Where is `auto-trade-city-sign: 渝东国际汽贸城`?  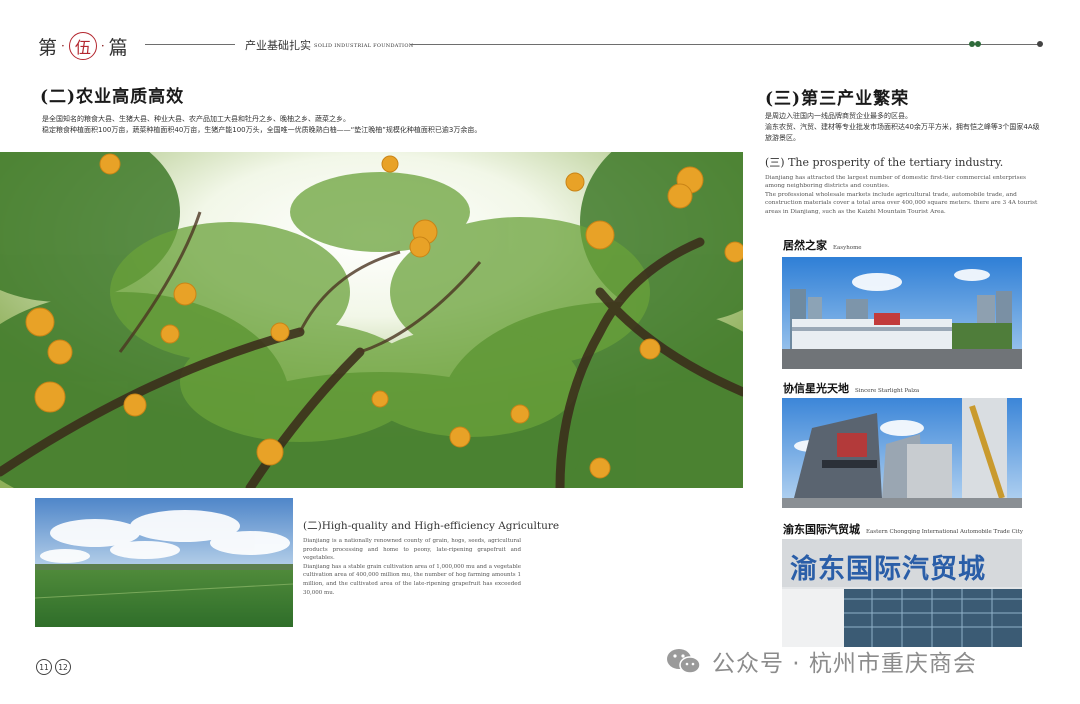 auto-trade-city-sign: 渝东国际汽贸城 is located at coordinates (888, 569).